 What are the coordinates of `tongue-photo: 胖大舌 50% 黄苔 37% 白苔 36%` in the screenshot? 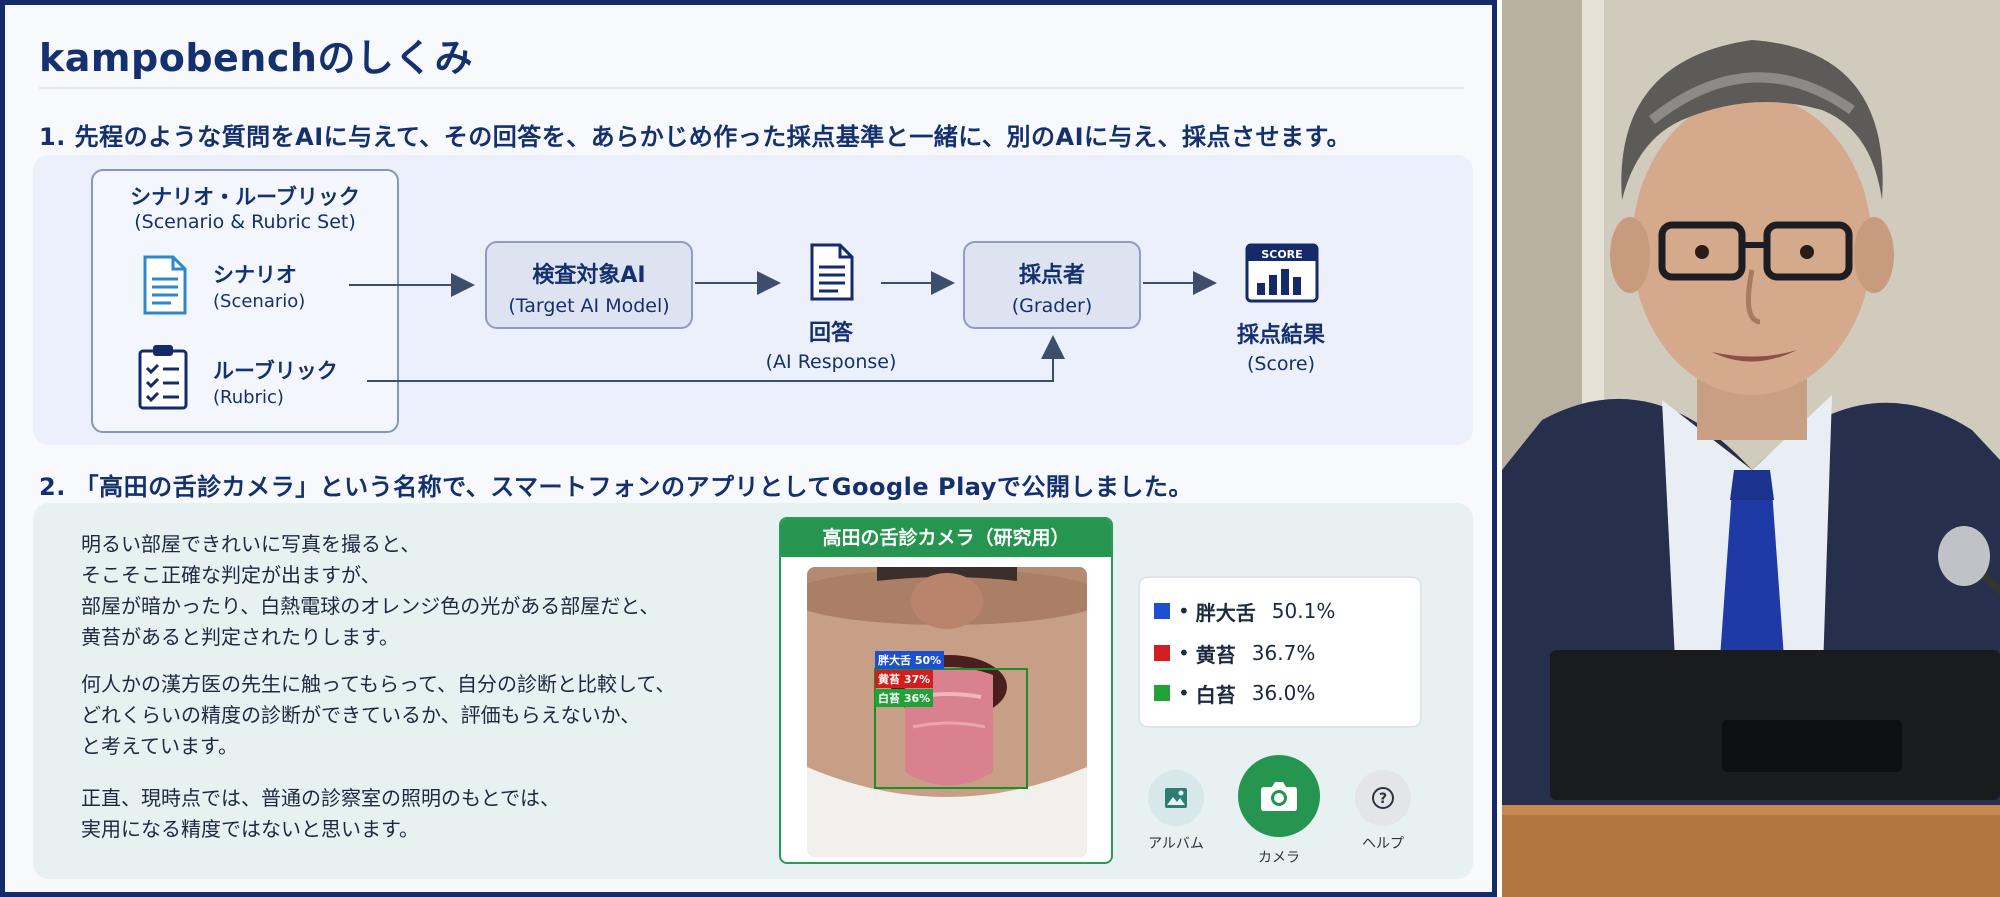 It's located at (947, 712).